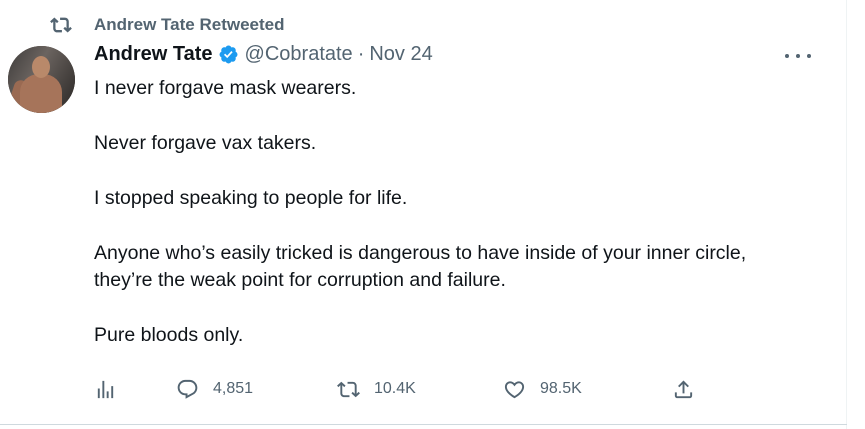 The height and width of the screenshot is (429, 865). Describe the element at coordinates (400, 54) in the screenshot. I see `tweet-date: Nov 24` at that location.